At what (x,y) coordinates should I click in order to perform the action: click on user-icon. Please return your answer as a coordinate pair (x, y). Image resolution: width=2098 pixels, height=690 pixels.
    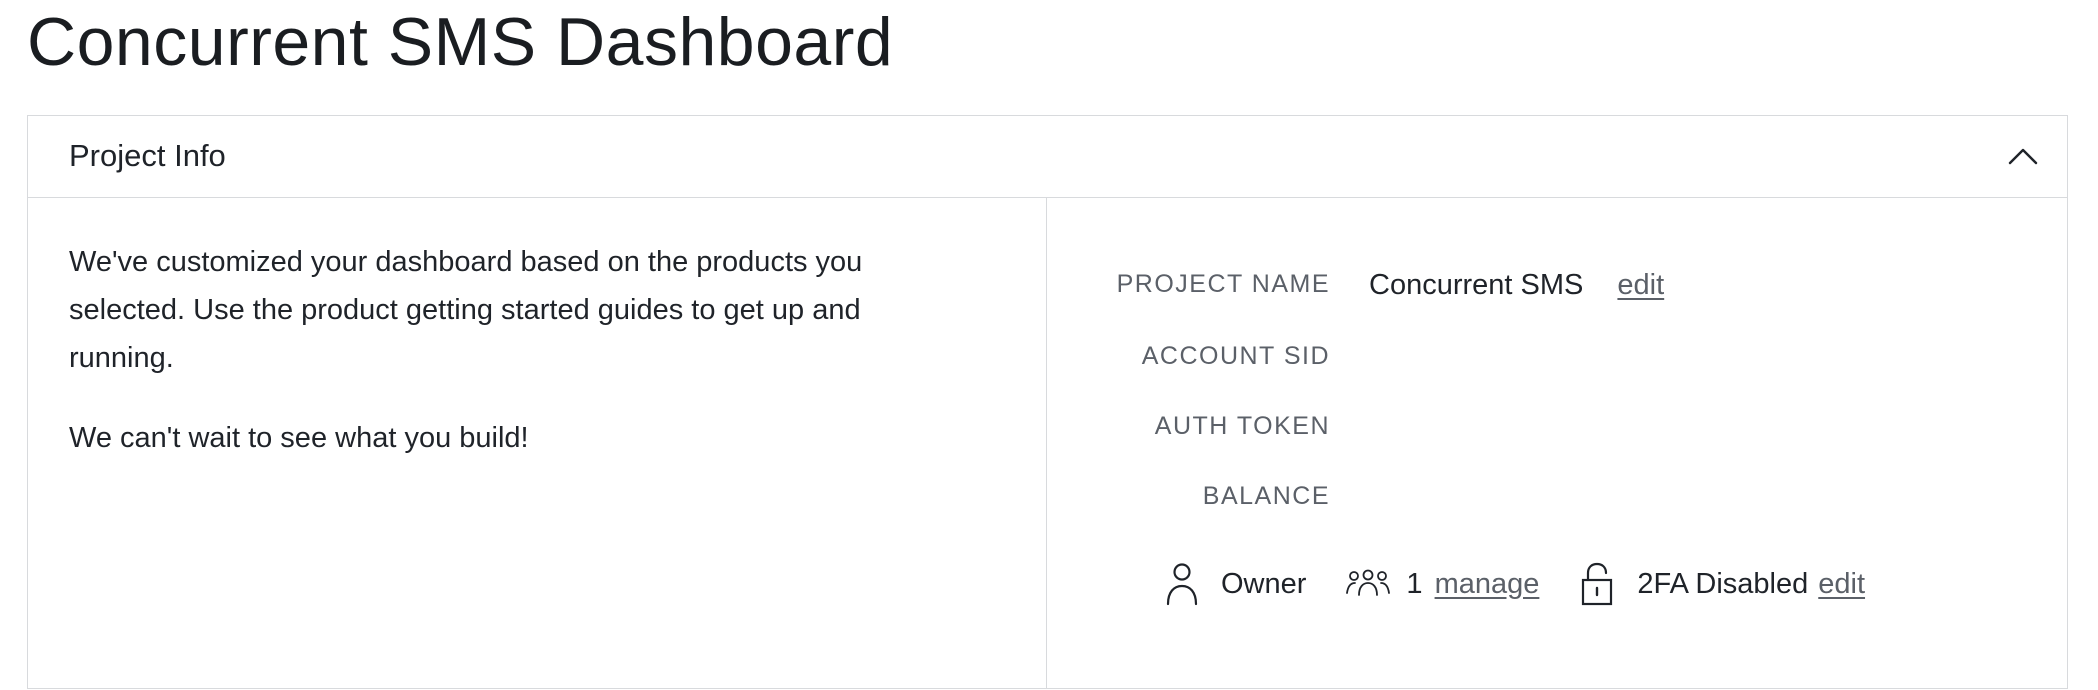
    Looking at the image, I should click on (1182, 584).